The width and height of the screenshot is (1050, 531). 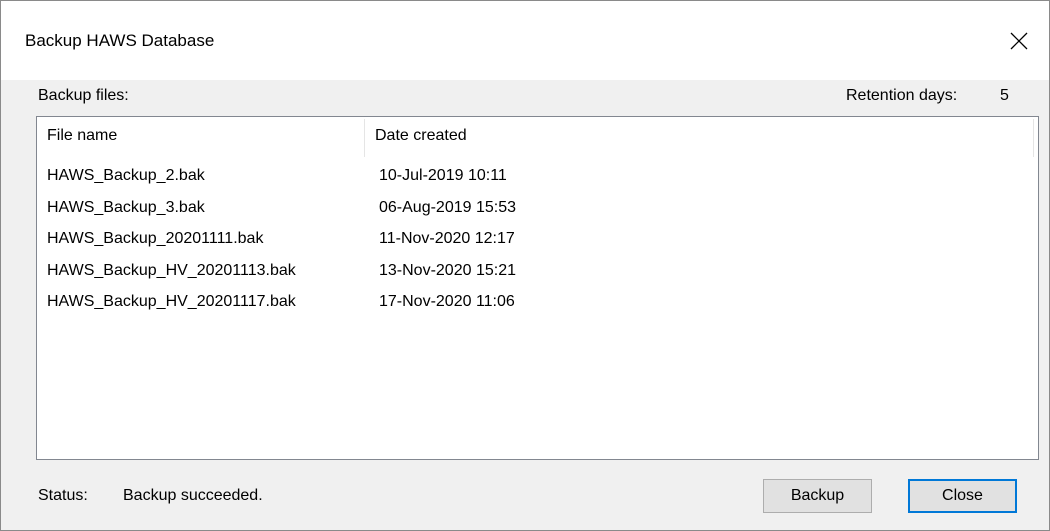 I want to click on close-window-button, so click(x=1019, y=40).